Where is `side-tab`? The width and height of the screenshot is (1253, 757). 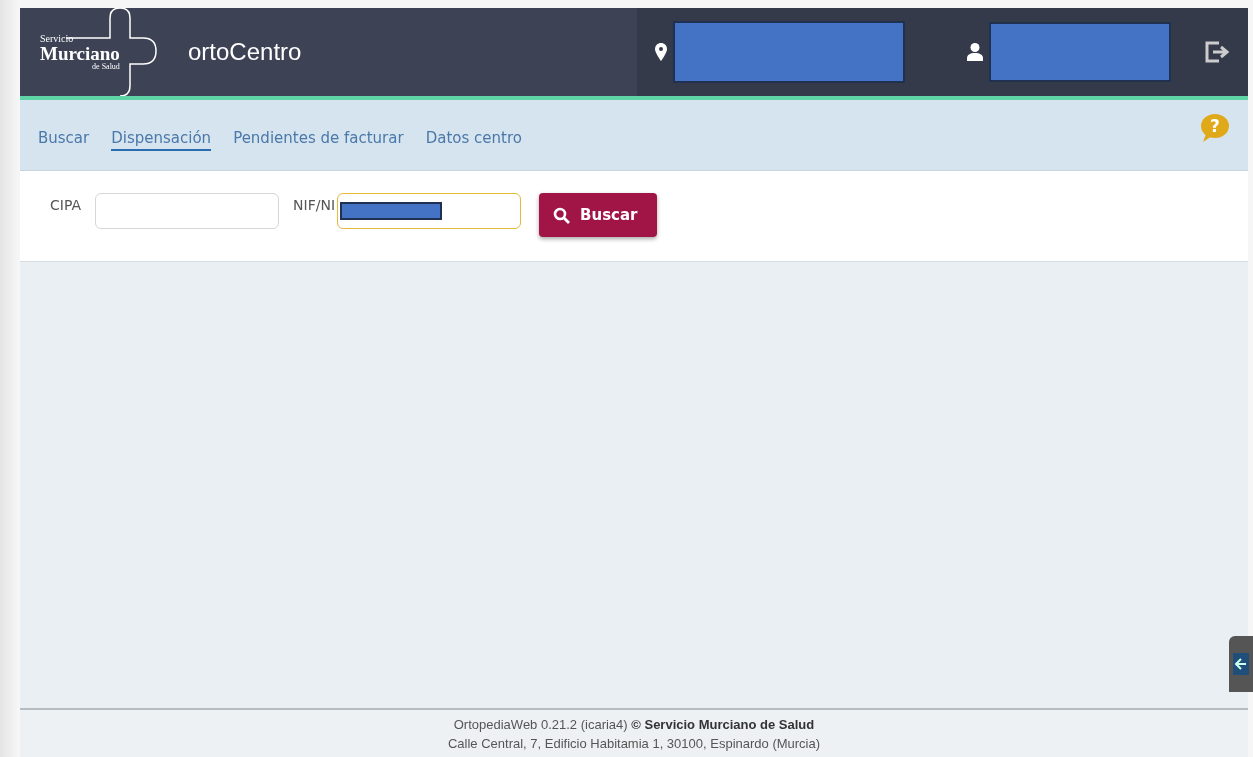 side-tab is located at coordinates (1241, 664).